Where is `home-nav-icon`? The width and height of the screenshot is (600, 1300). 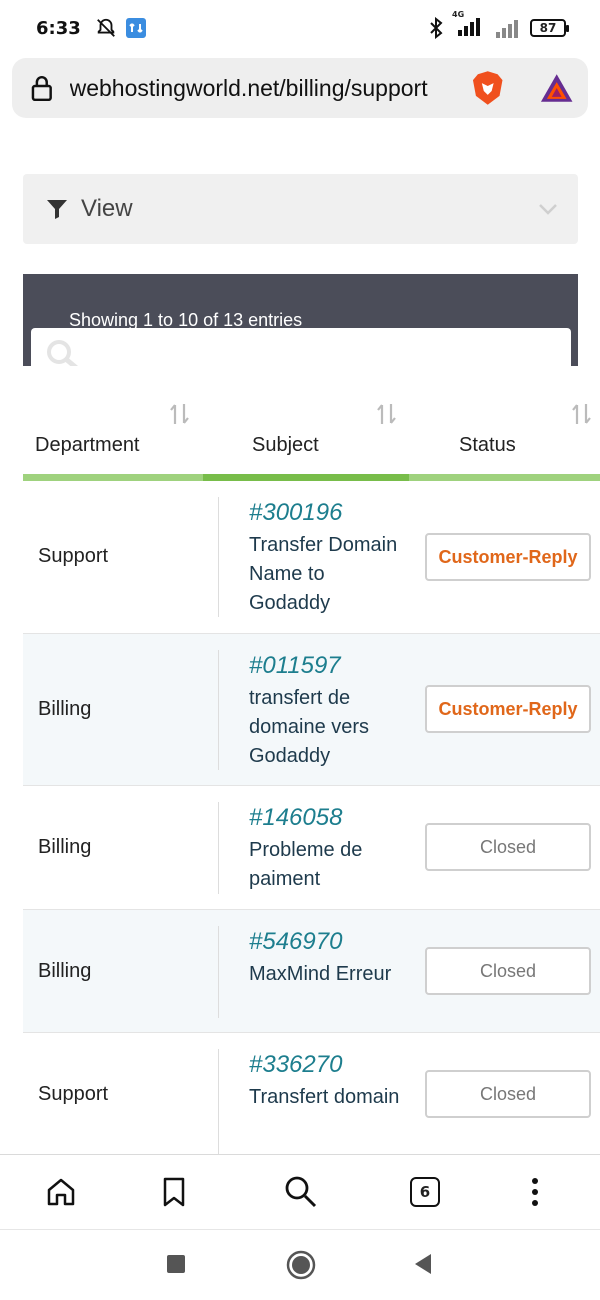
home-nav-icon is located at coordinates (301, 1265).